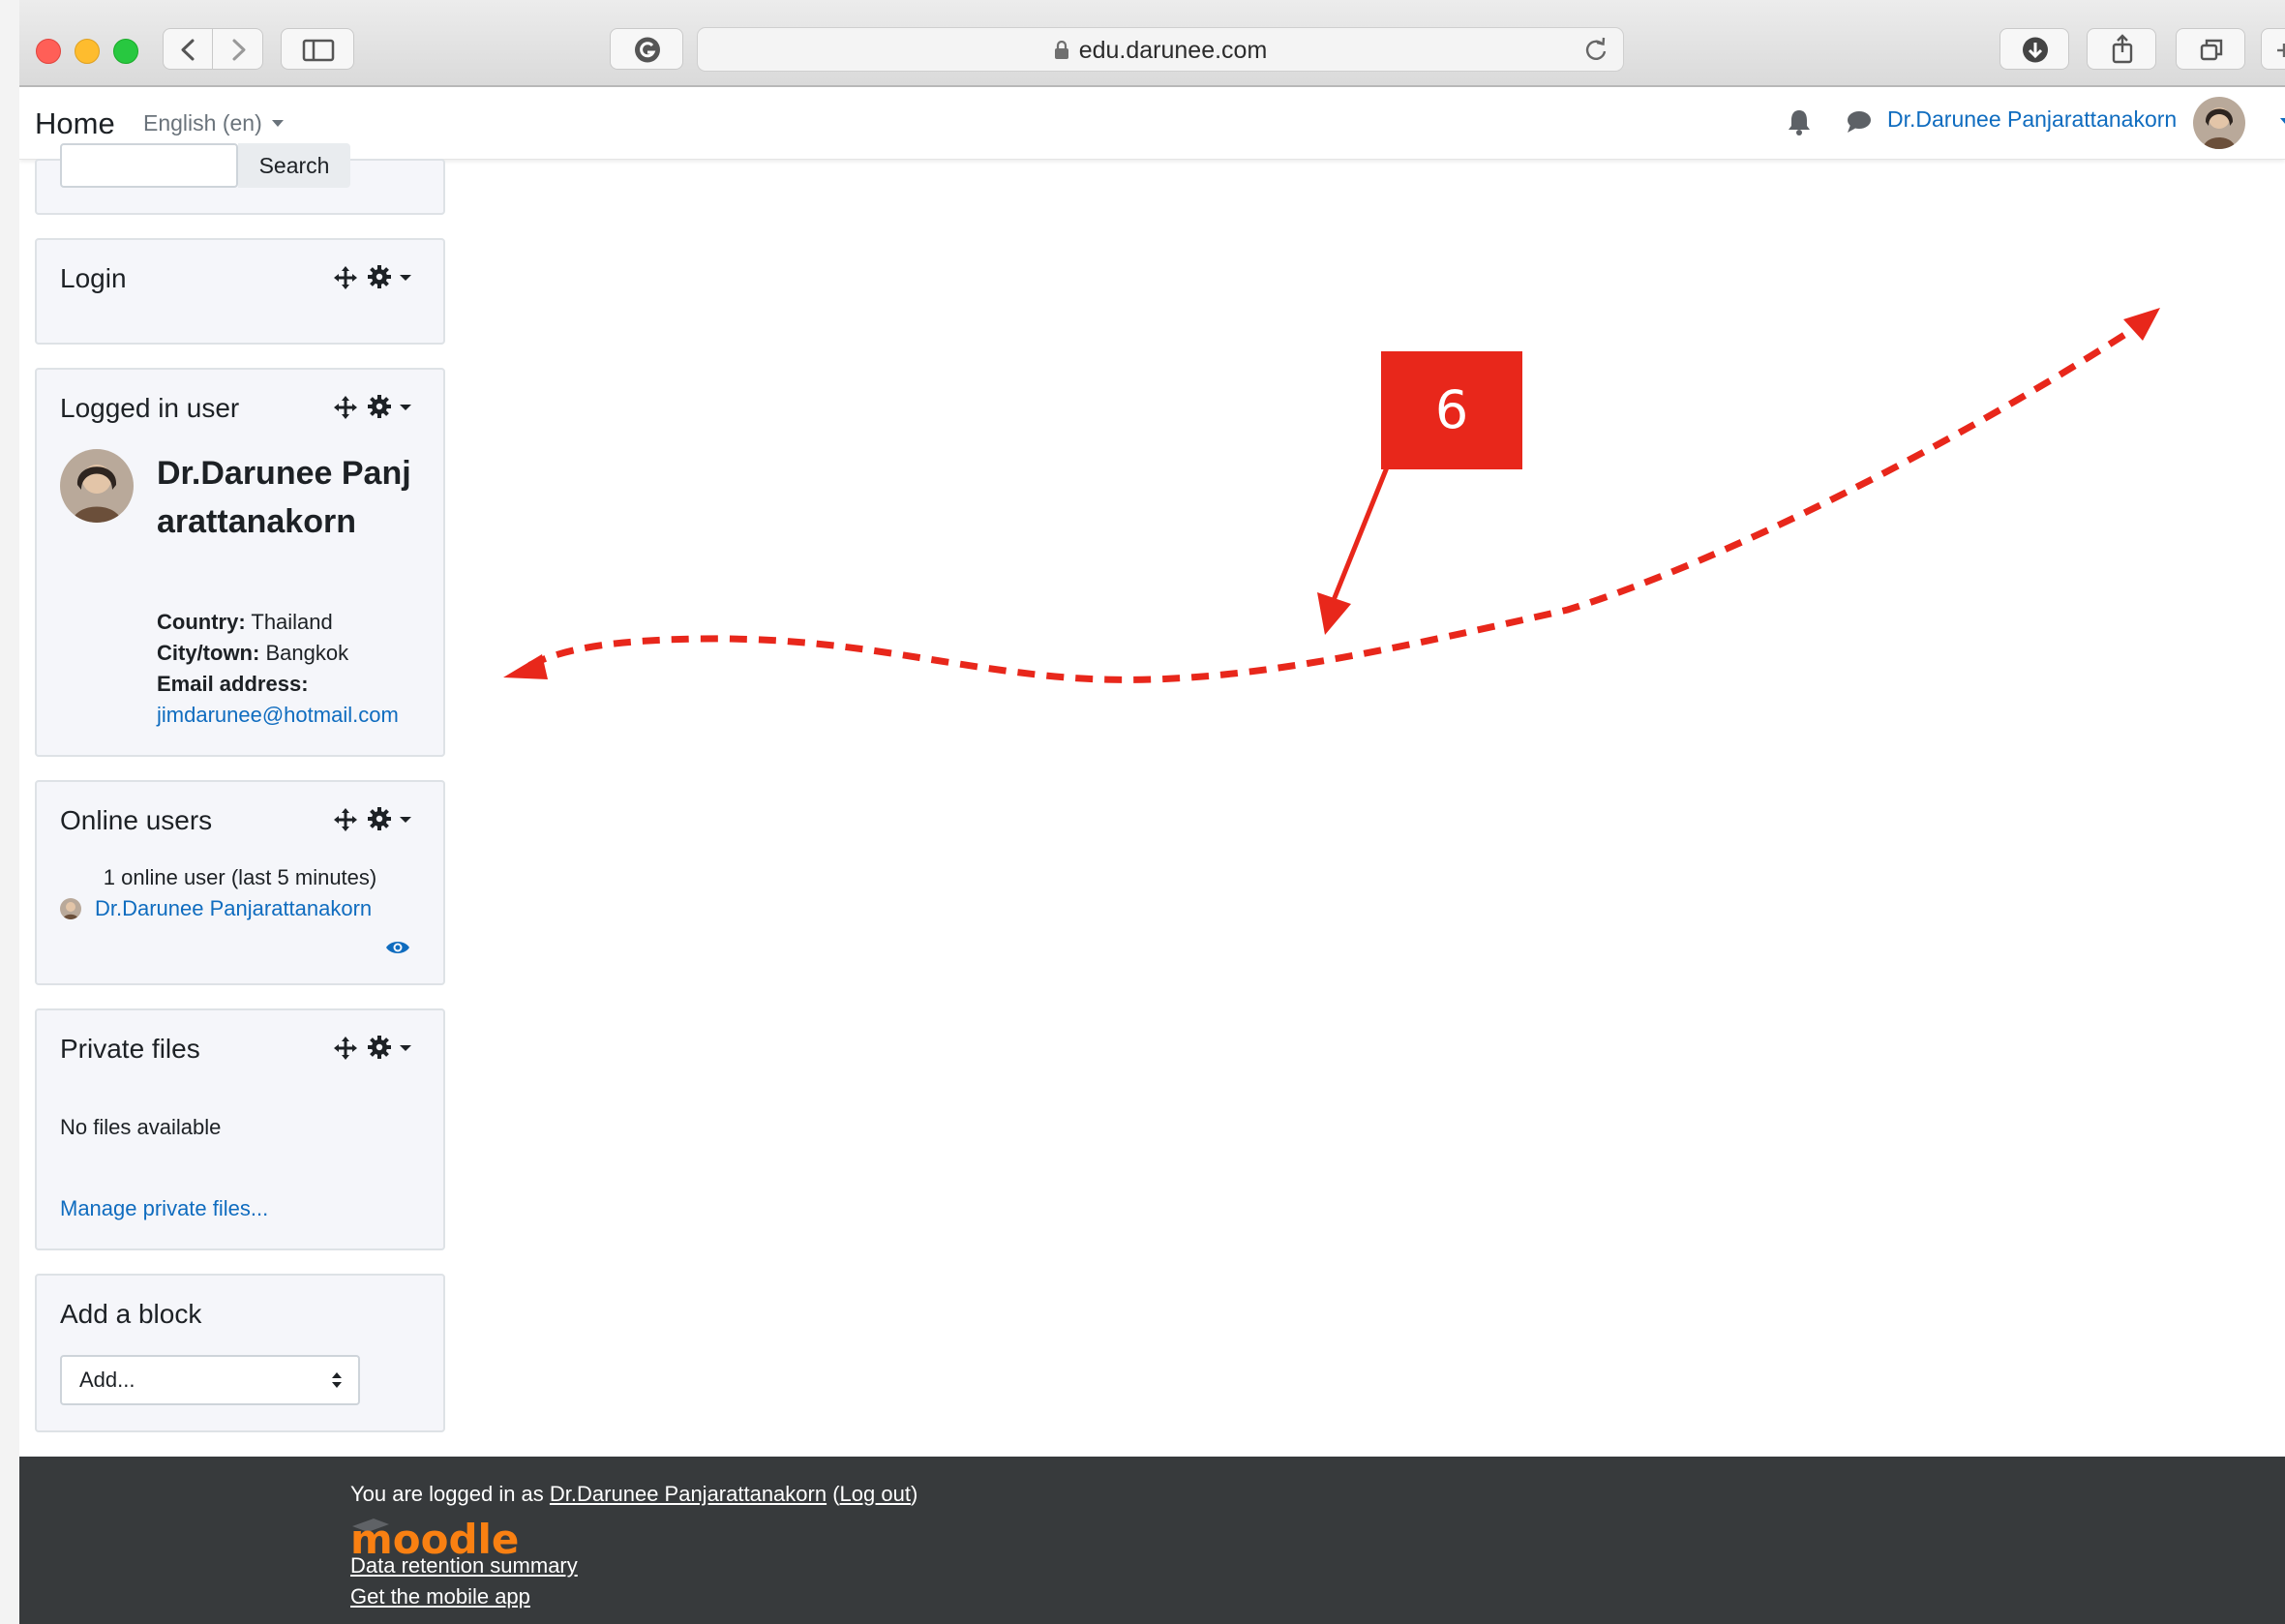 Image resolution: width=2285 pixels, height=1624 pixels. I want to click on window-left-edge, so click(9, 812).